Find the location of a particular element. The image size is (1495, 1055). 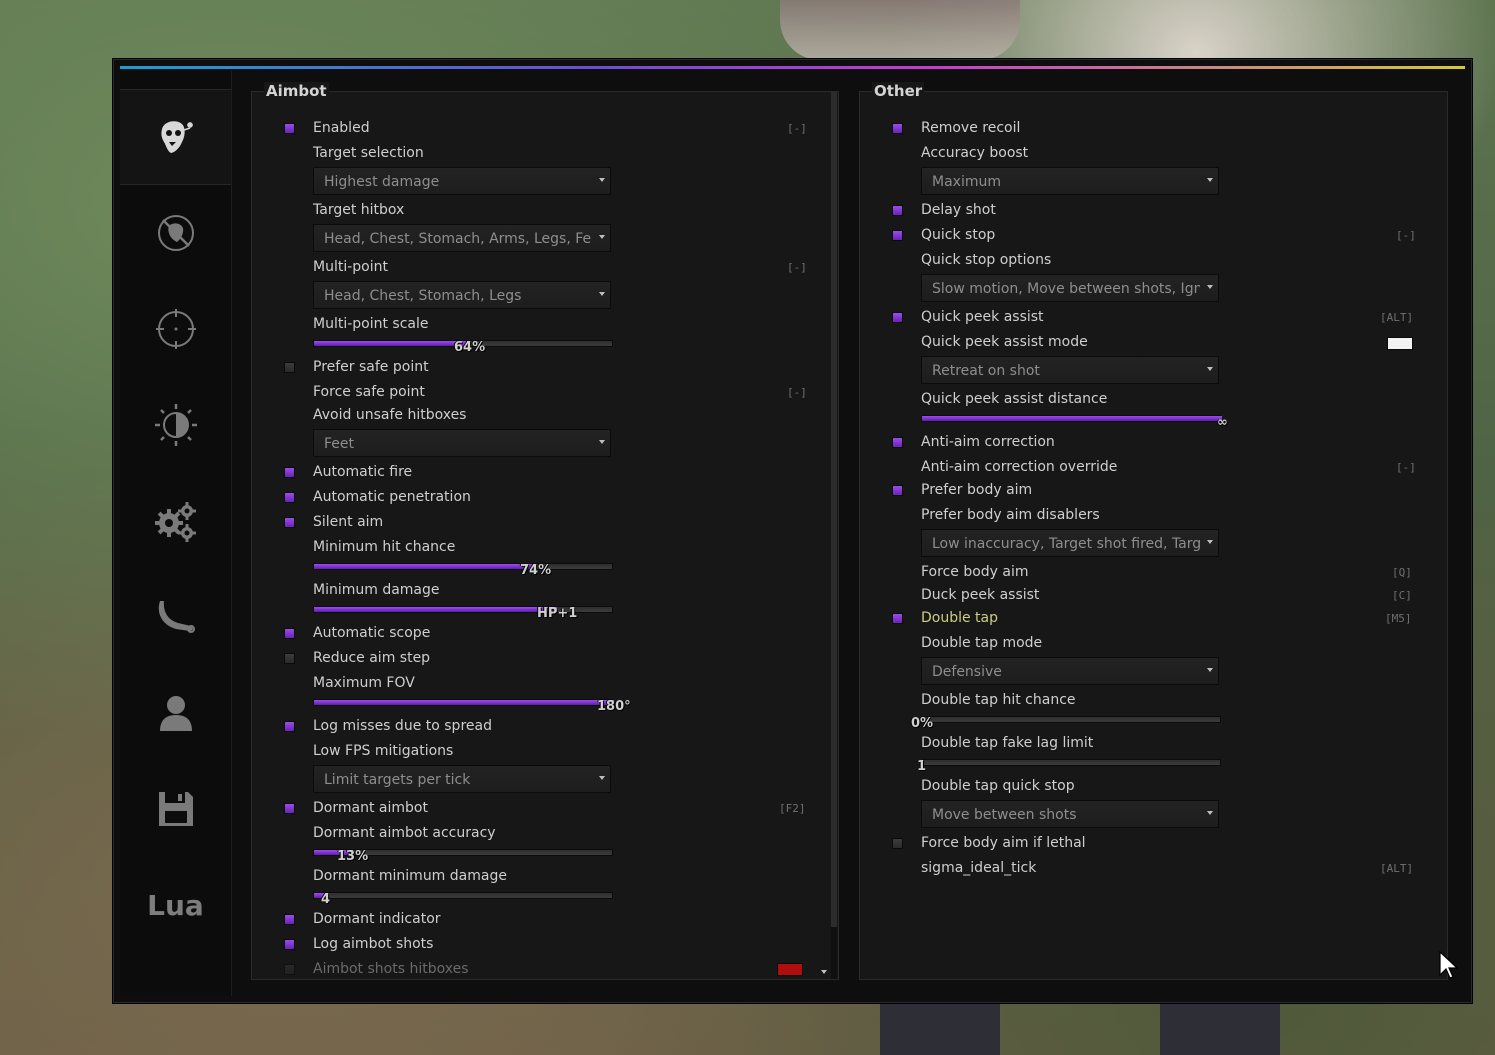

enabled-label: Enabled is located at coordinates (341, 128).